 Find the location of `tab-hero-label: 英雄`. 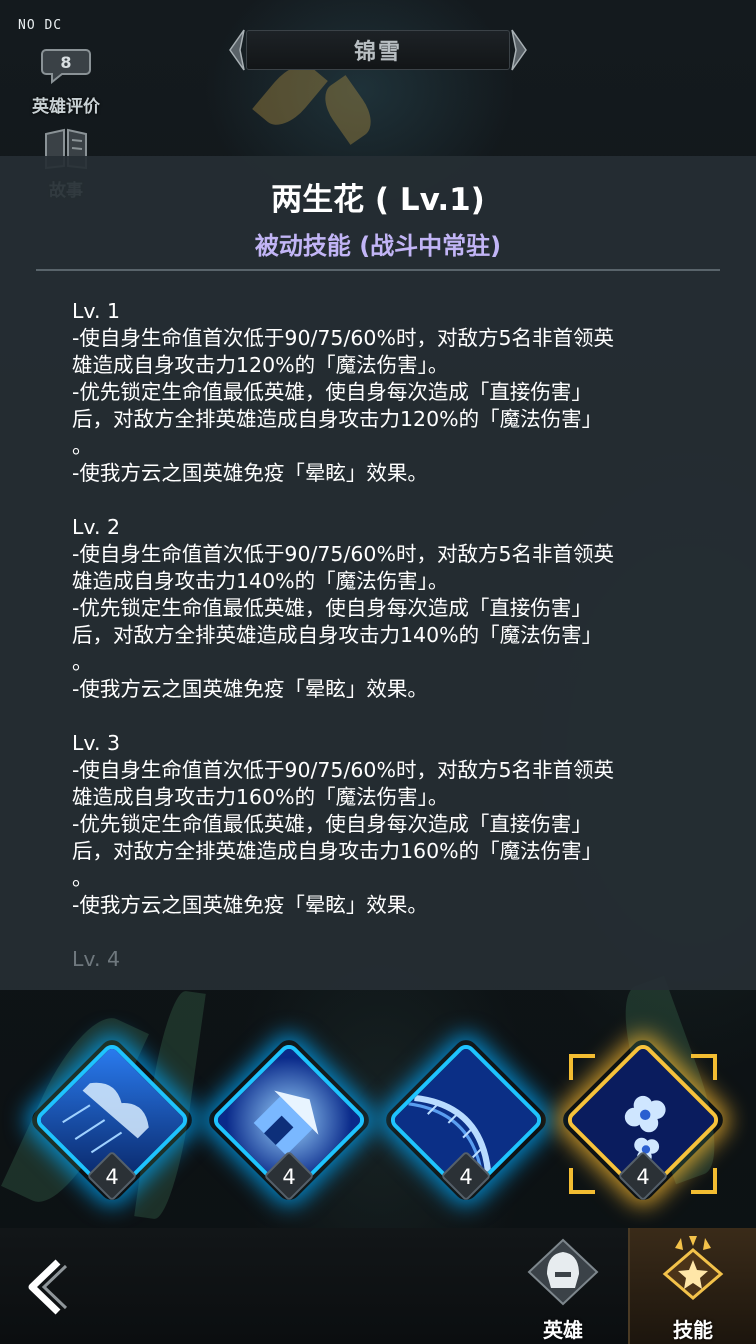

tab-hero-label: 英雄 is located at coordinates (563, 1330).